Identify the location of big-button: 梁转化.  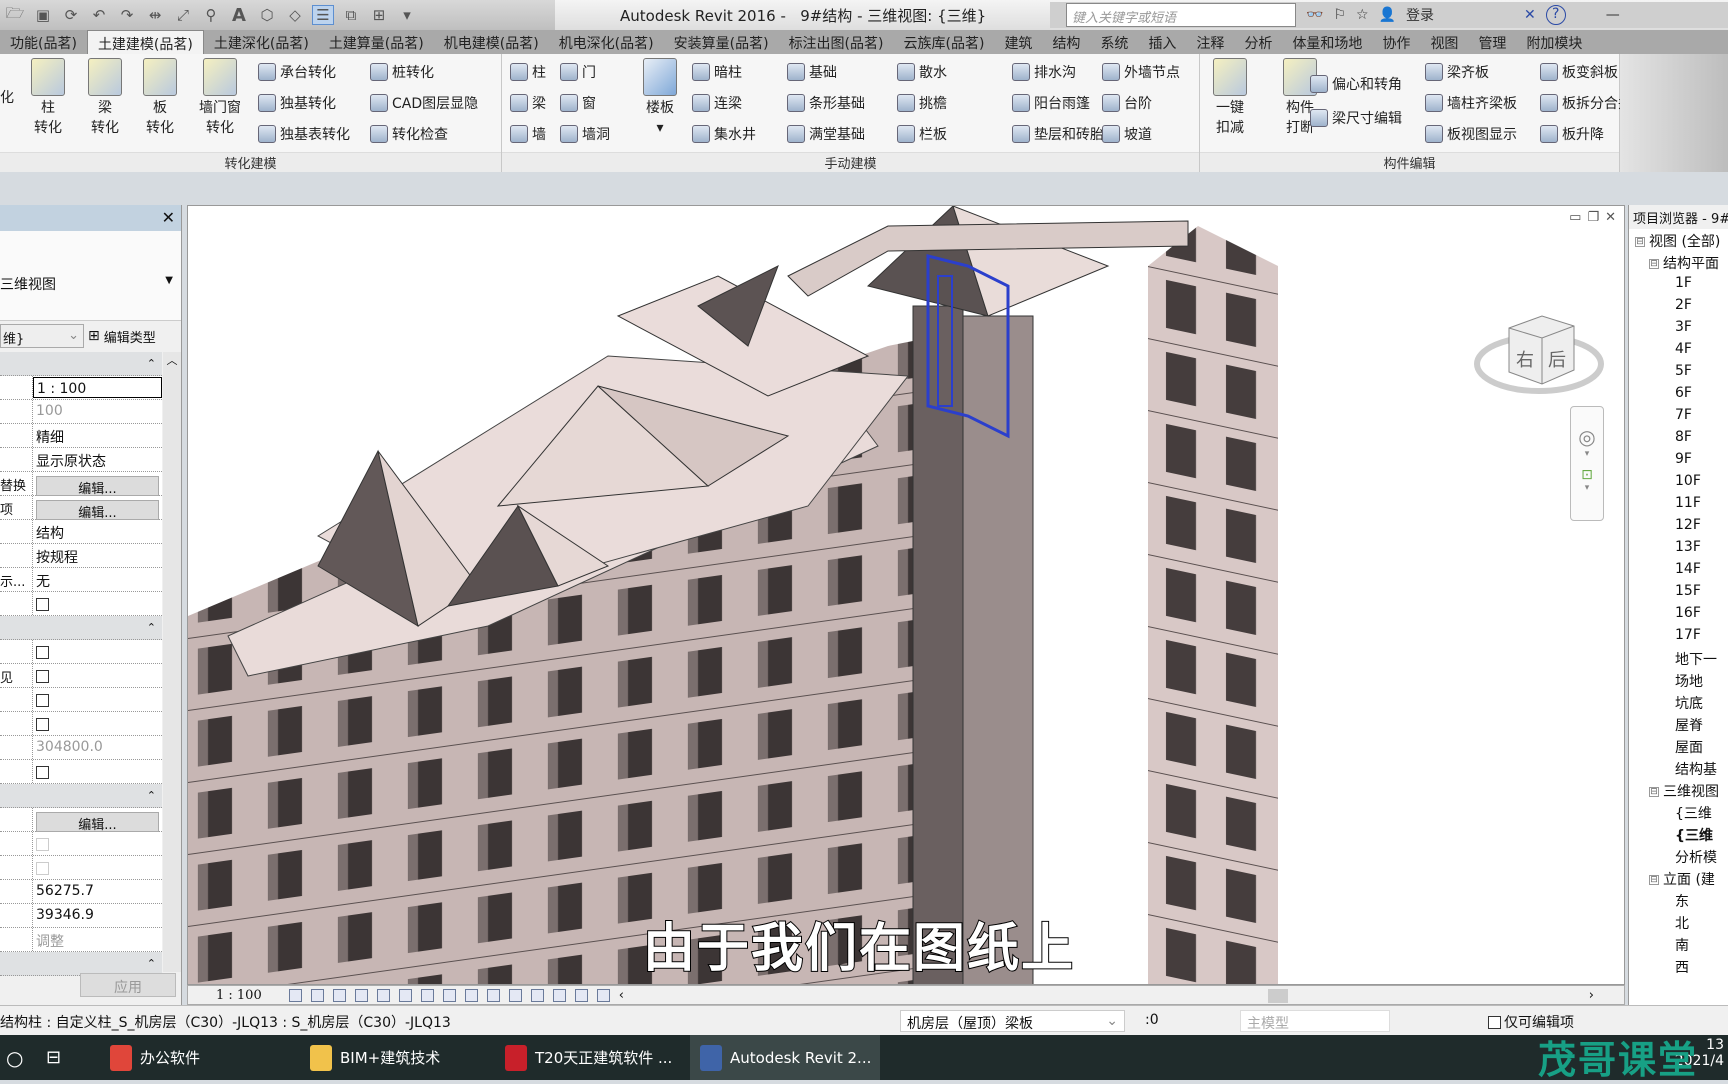
(105, 98).